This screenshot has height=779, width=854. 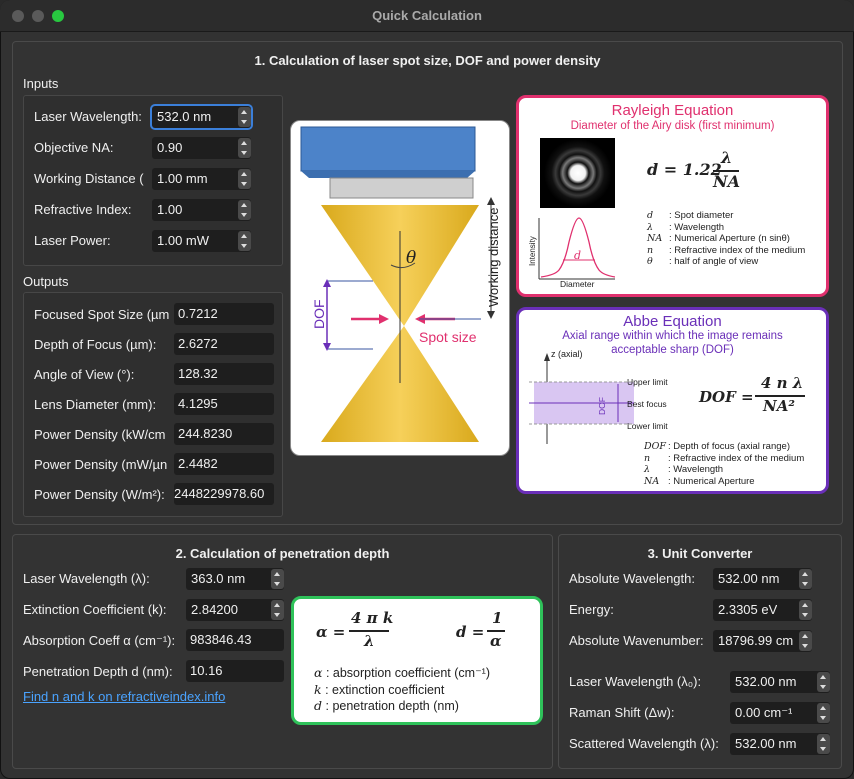 What do you see at coordinates (235, 579) in the screenshot?
I see `pd-laser-wavelength-spinbox: 363.0 nm` at bounding box center [235, 579].